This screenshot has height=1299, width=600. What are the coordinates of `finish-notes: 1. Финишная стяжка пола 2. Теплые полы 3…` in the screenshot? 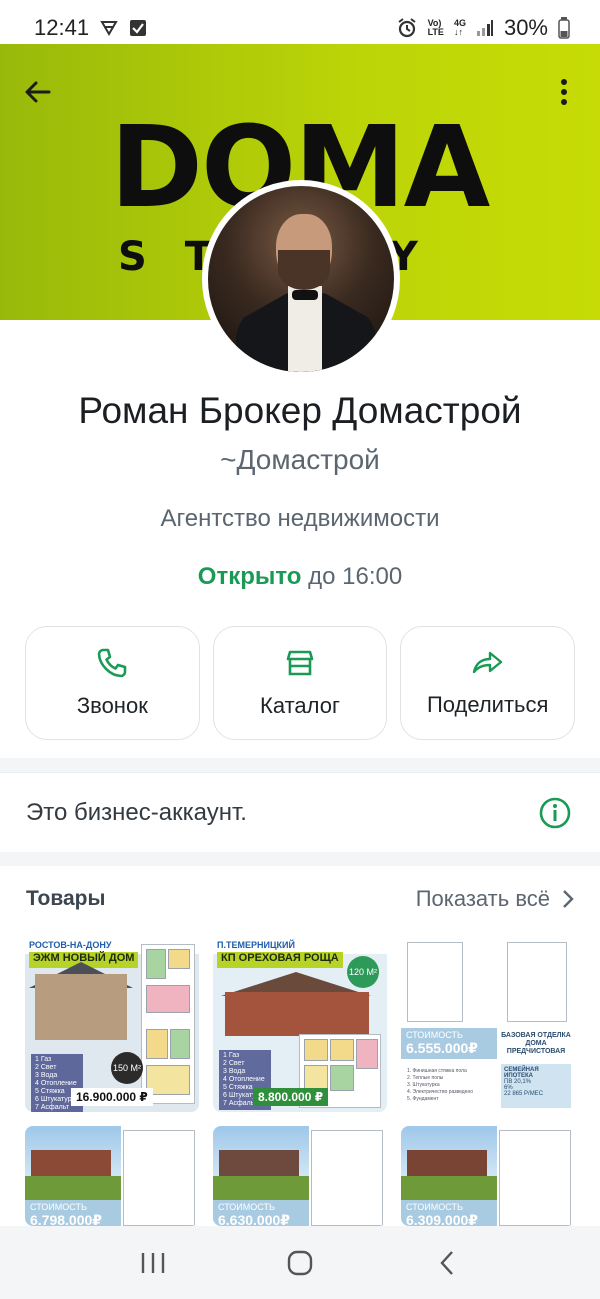 It's located at (440, 1085).